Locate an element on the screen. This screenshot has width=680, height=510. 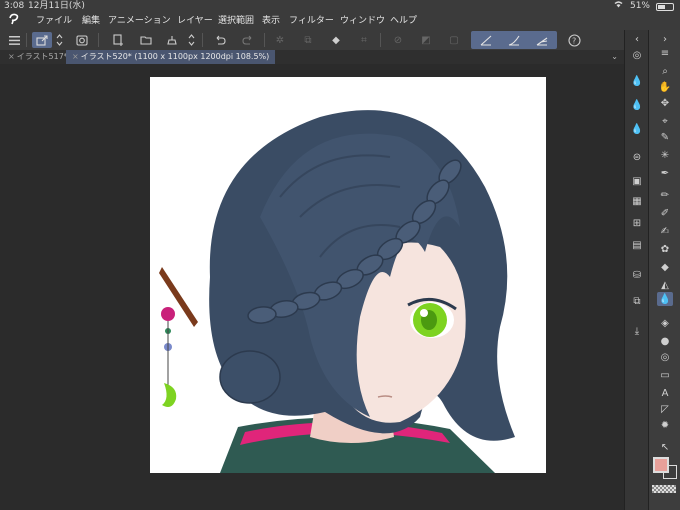
undo-icon is located at coordinates (220, 40).